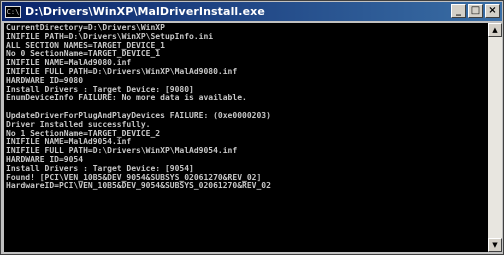 The image size is (504, 255). I want to click on console-line: No 0 SectionName=TARGET_DEVICE_1, so click(83, 54).